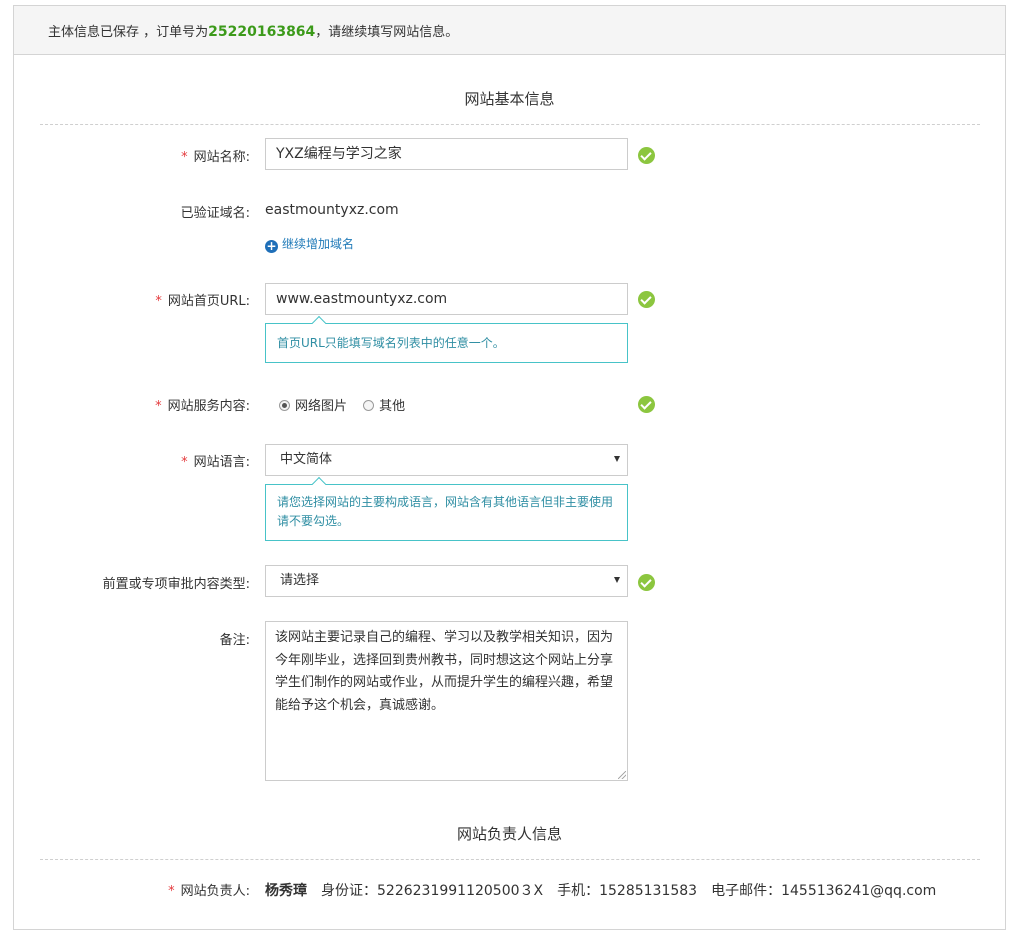 This screenshot has height=937, width=1015. Describe the element at coordinates (286, 891) in the screenshot. I see `owner-name: 杨秀璋` at that location.